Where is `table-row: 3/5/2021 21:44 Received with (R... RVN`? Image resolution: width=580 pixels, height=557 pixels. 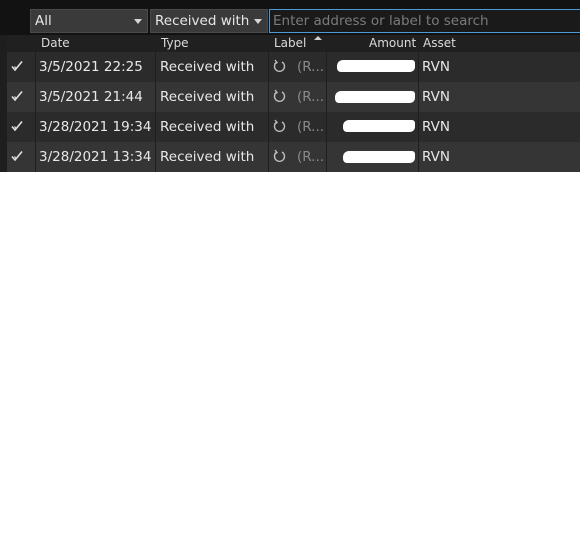
table-row: 3/5/2021 21:44 Received with (R... RVN is located at coordinates (293, 97).